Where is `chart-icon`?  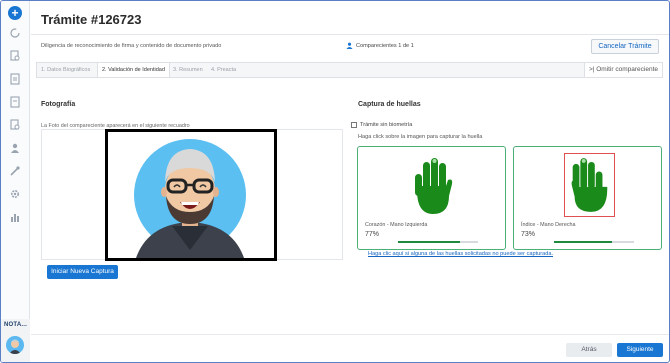 chart-icon is located at coordinates (15, 217).